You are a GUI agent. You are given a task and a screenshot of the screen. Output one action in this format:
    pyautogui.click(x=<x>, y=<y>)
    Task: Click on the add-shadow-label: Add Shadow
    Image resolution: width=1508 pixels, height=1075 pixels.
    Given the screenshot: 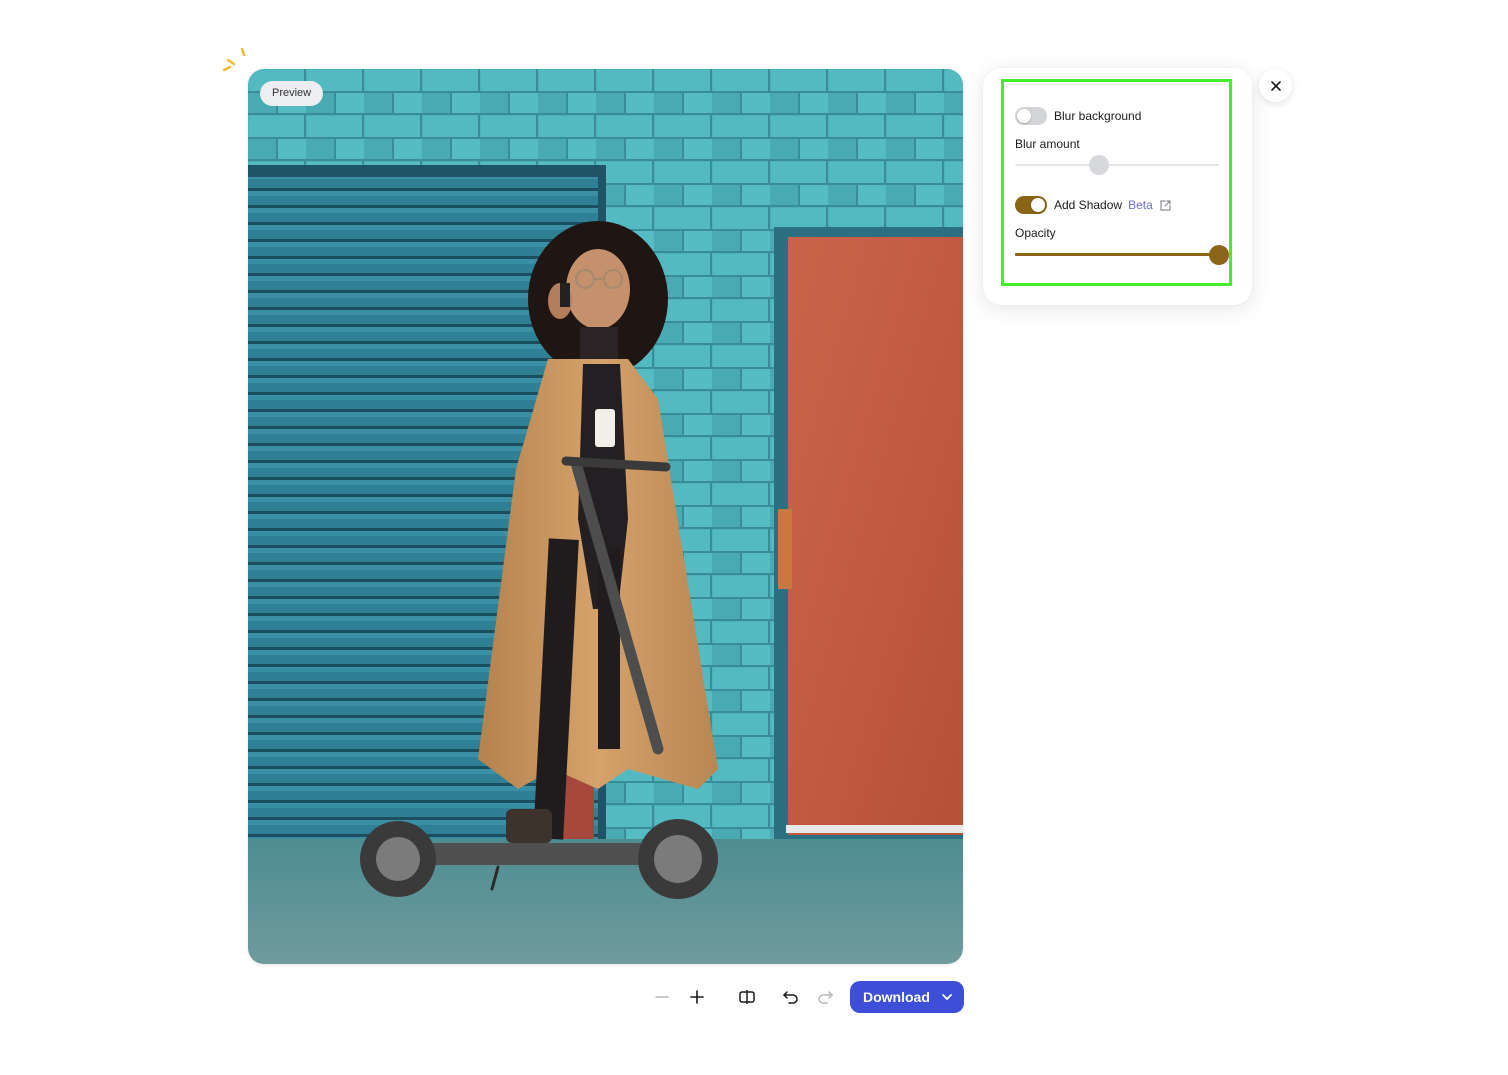 What is the action you would take?
    pyautogui.click(x=1088, y=205)
    